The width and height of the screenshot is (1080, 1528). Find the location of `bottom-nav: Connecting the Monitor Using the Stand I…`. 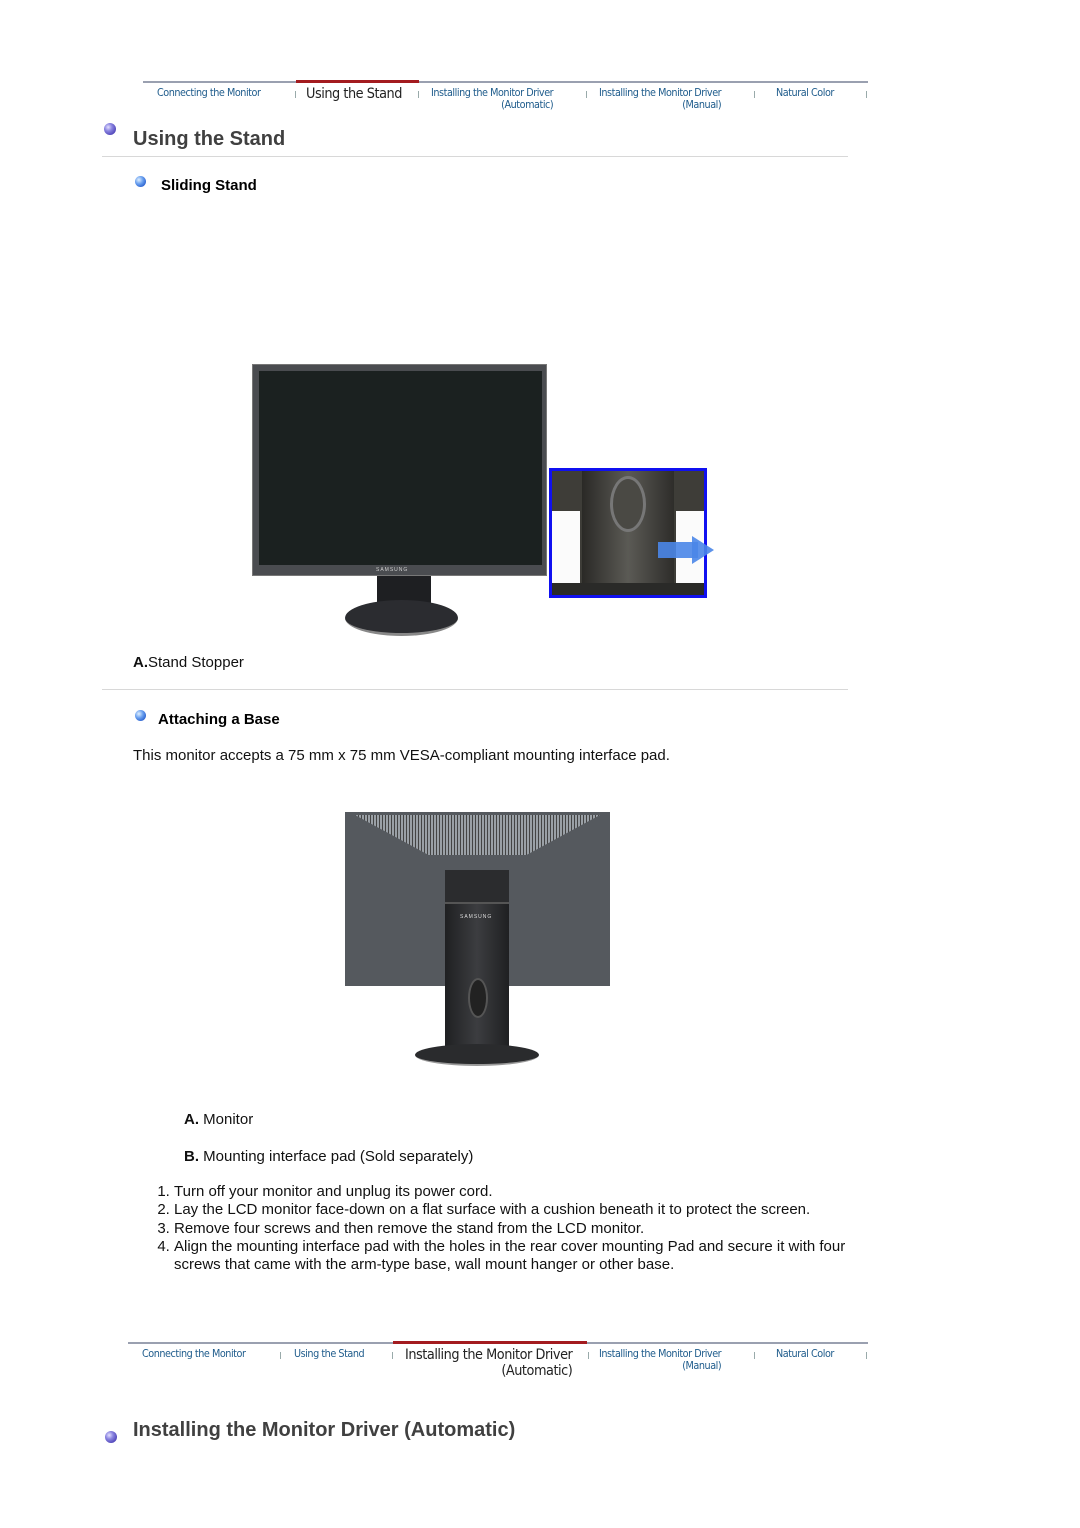

bottom-nav: Connecting the Monitor Using the Stand I… is located at coordinates (498, 1361).